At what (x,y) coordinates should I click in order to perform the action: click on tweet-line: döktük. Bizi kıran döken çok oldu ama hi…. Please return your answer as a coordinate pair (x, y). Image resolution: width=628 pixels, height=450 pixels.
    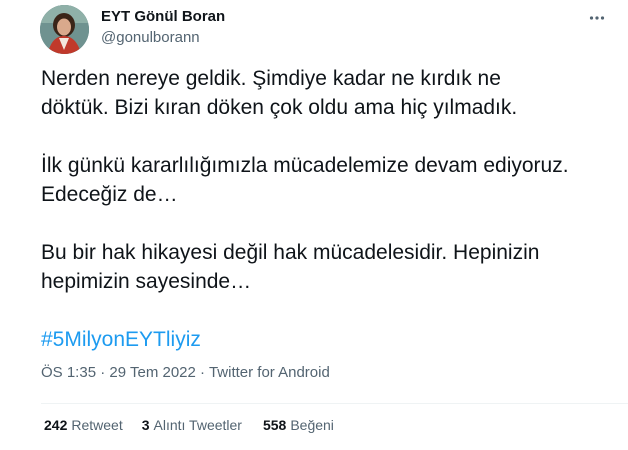
    Looking at the image, I should click on (279, 107).